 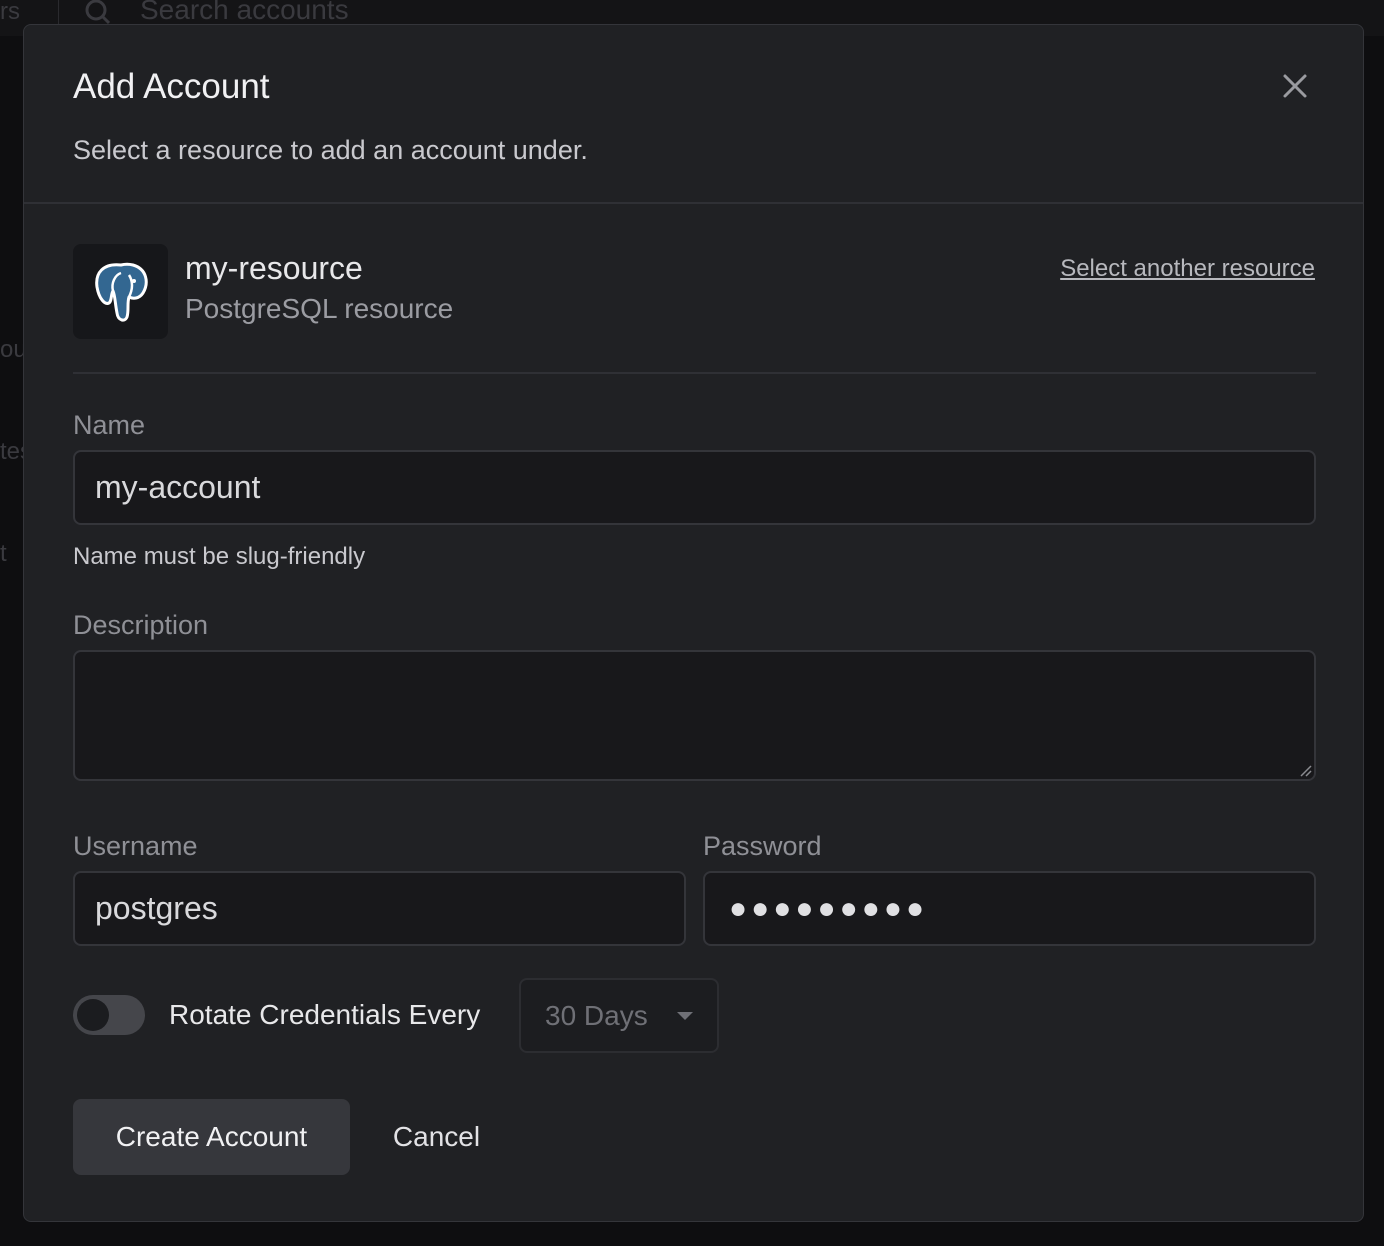 I want to click on header-divider, so click(x=693, y=203).